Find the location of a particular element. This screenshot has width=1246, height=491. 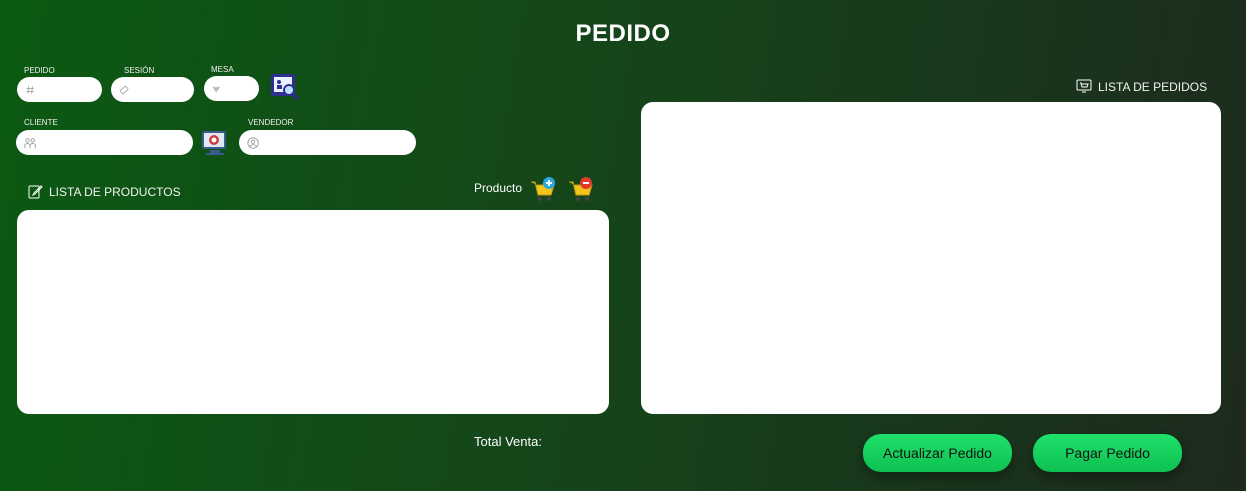

cliente-field is located at coordinates (104, 142).